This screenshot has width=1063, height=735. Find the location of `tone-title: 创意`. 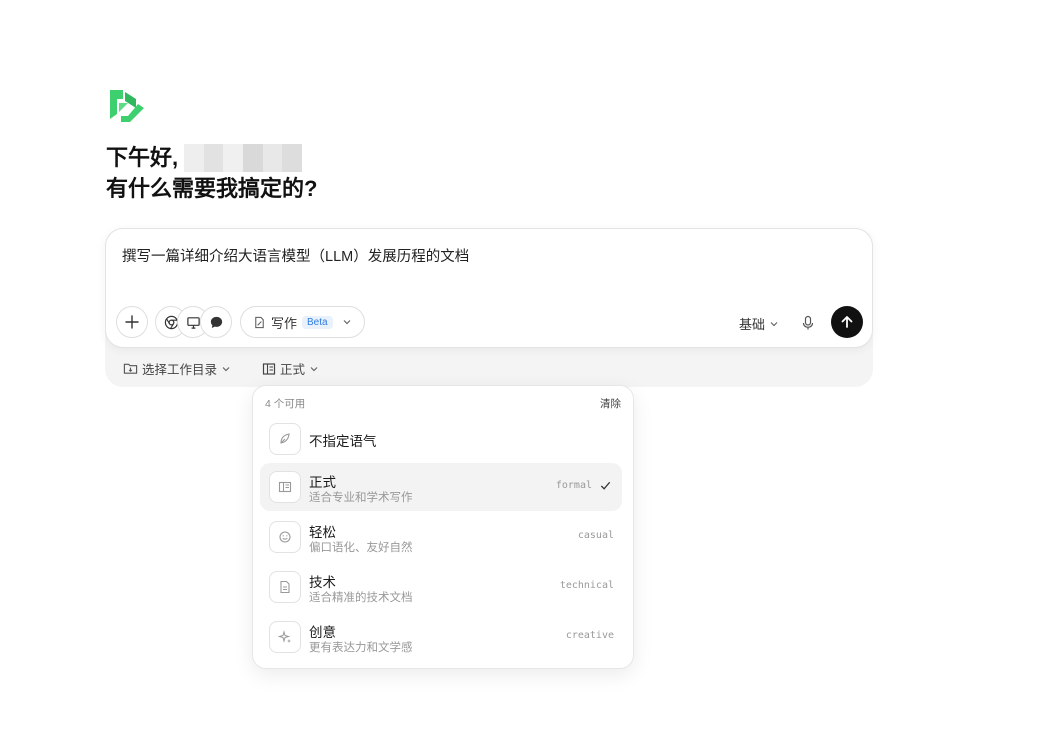

tone-title: 创意 is located at coordinates (322, 632).